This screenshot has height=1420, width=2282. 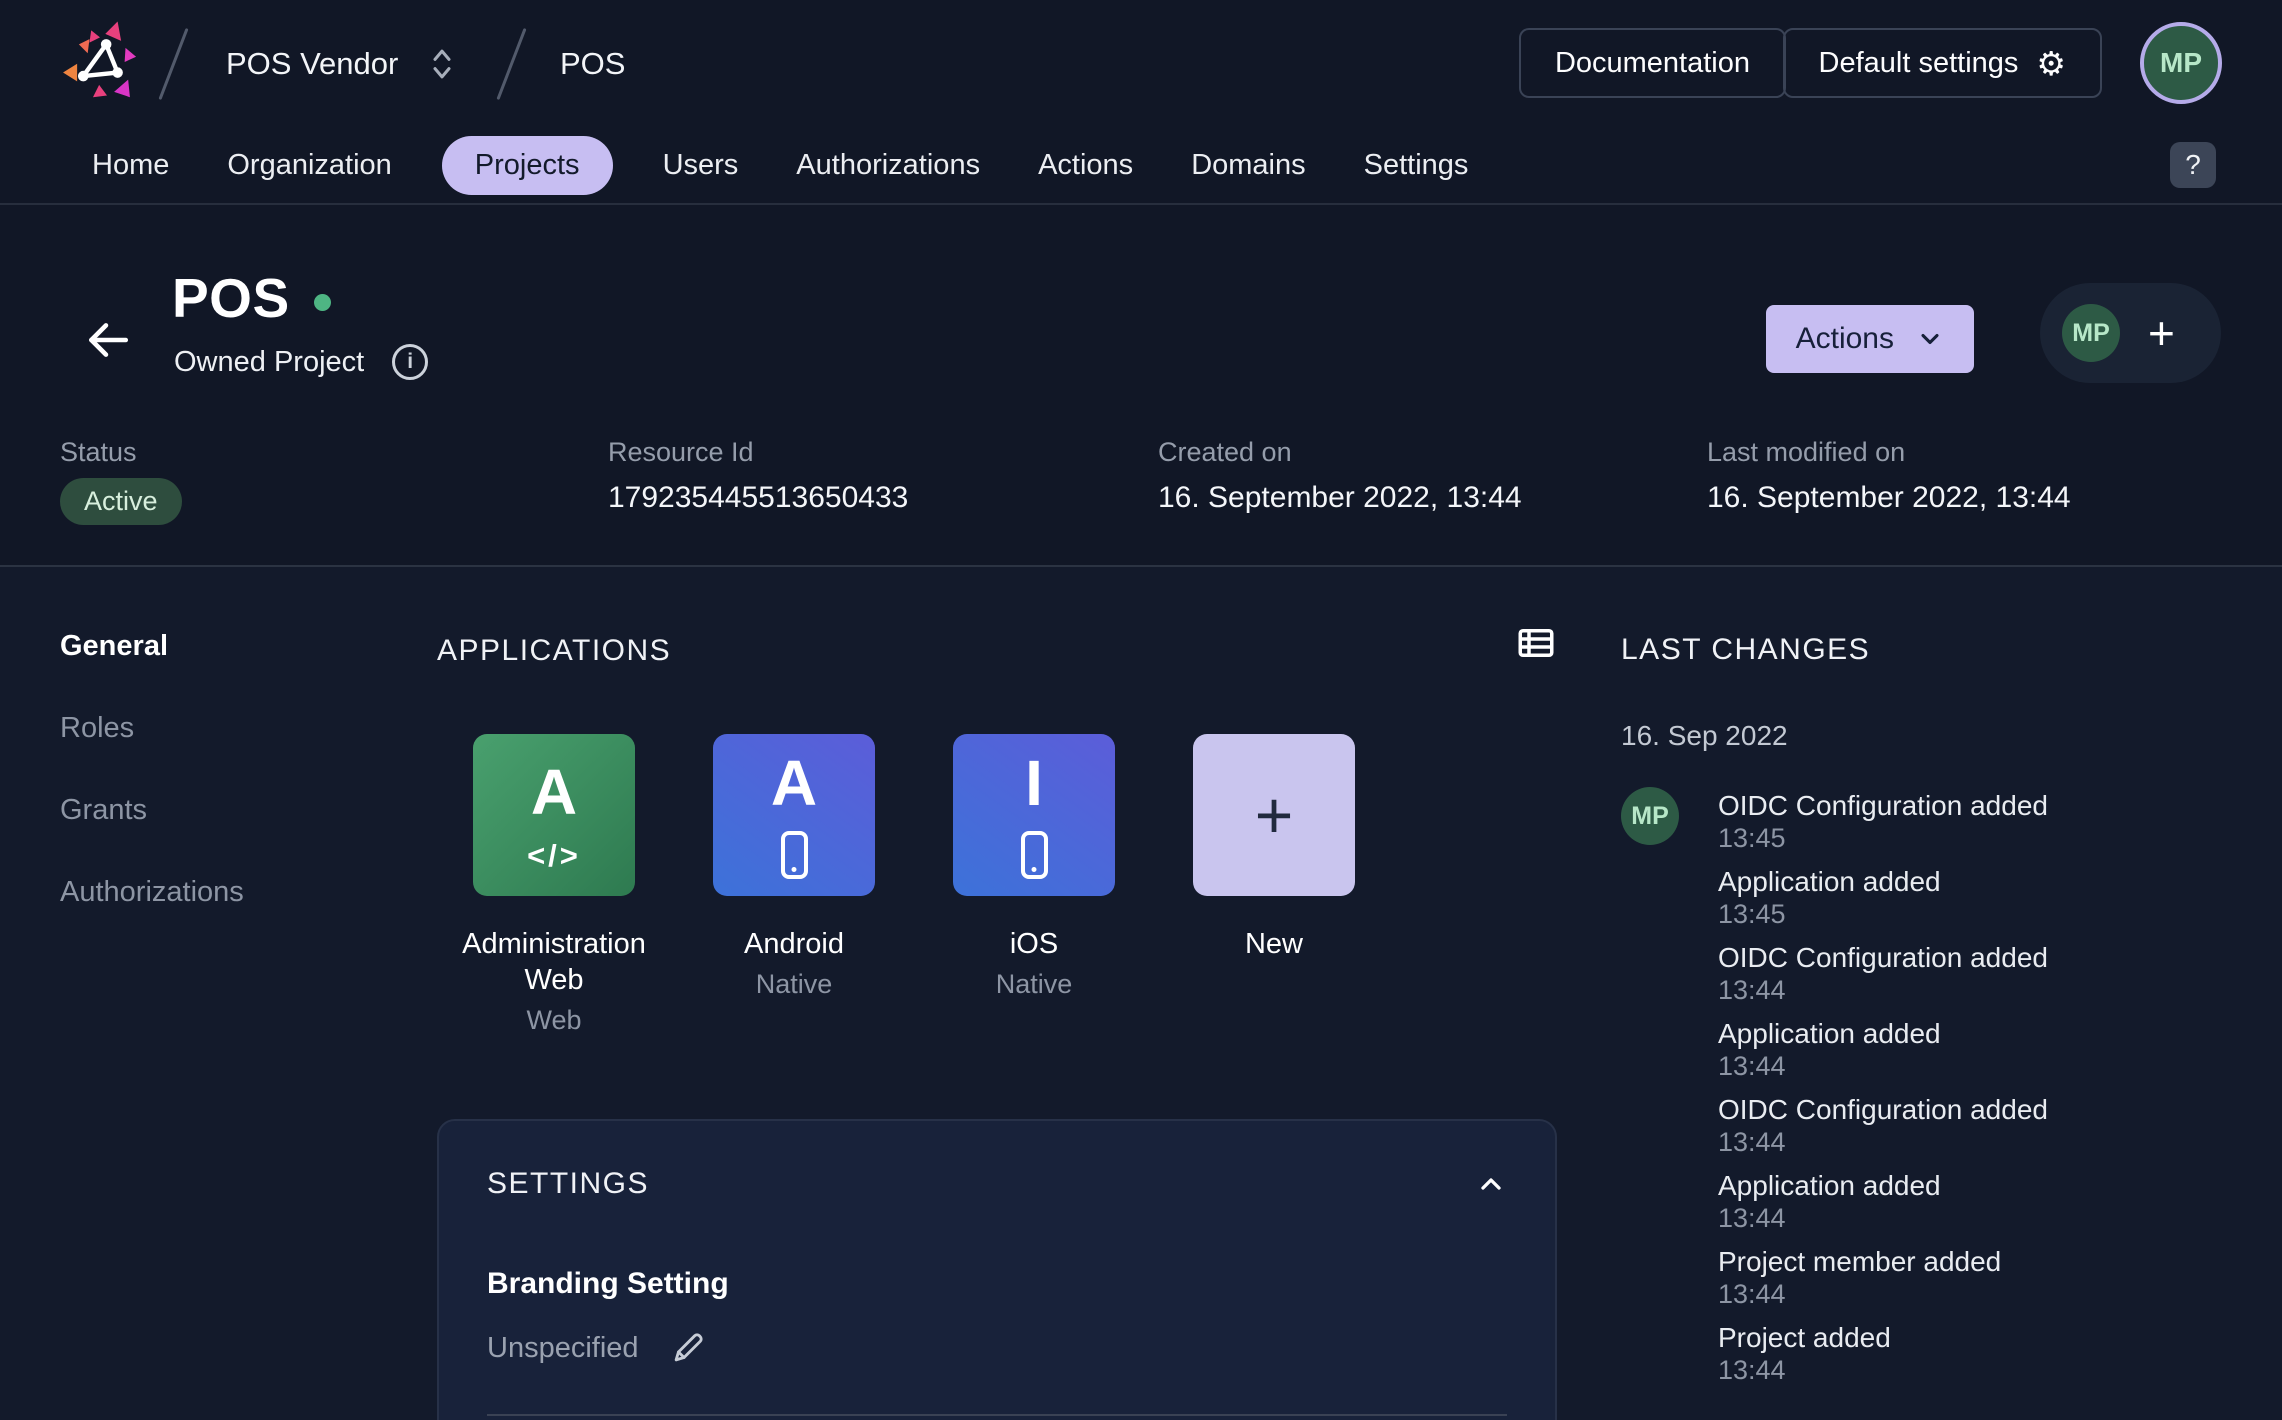 I want to click on documentation-button: Documentation, so click(x=1652, y=63).